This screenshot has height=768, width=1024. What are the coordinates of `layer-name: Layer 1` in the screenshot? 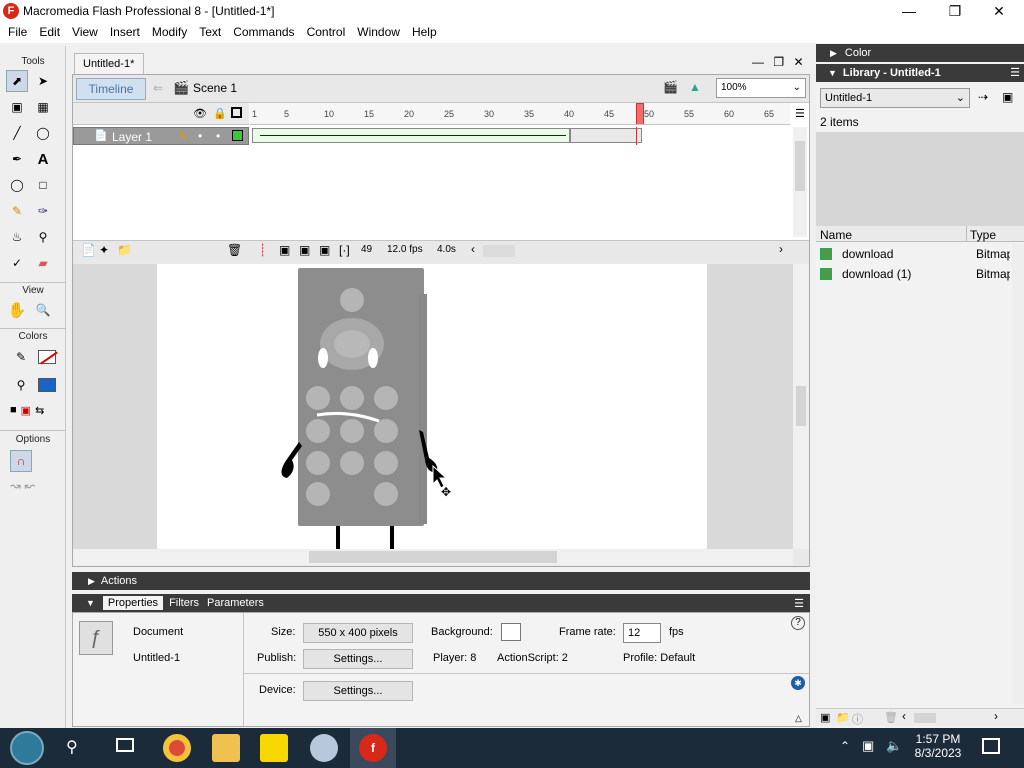 It's located at (132, 137).